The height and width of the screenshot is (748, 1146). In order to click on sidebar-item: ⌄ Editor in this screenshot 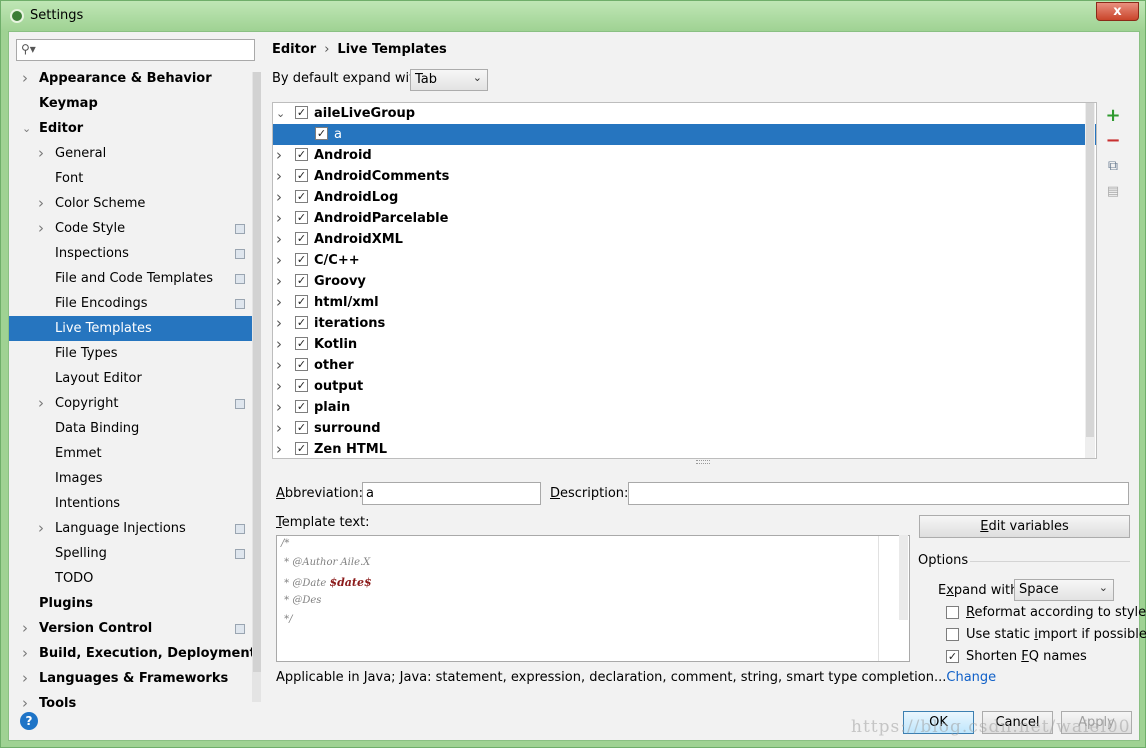, I will do `click(135, 128)`.